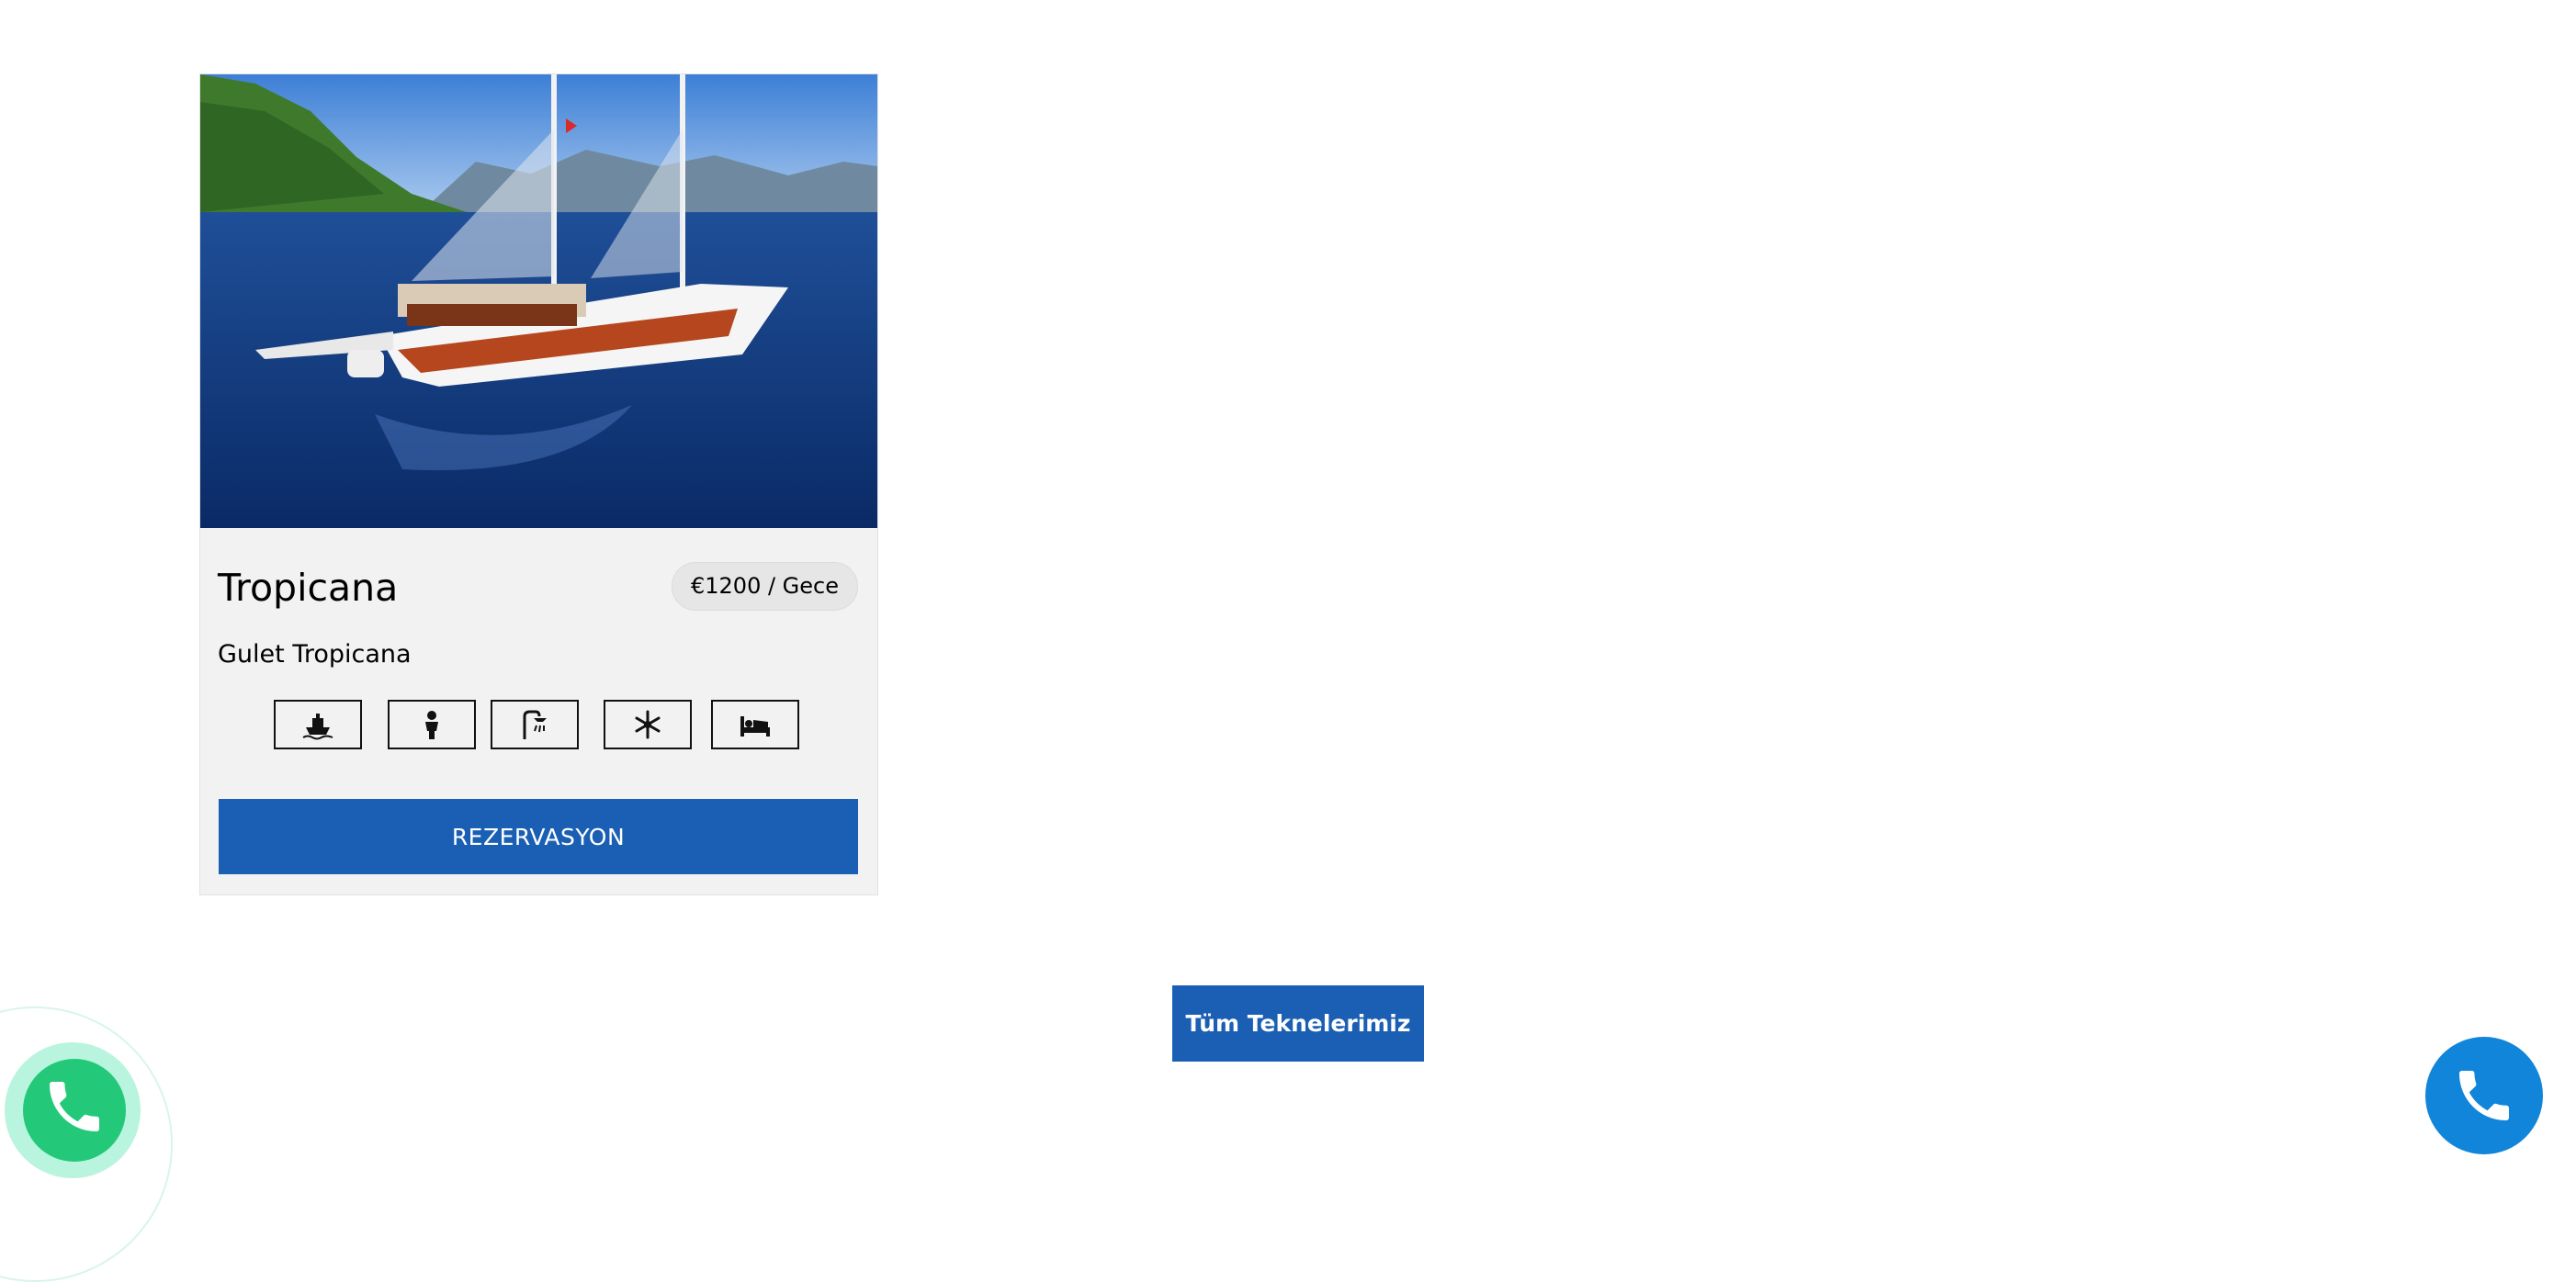 Image resolution: width=2576 pixels, height=1282 pixels. What do you see at coordinates (538, 301) in the screenshot?
I see `boat-photo` at bounding box center [538, 301].